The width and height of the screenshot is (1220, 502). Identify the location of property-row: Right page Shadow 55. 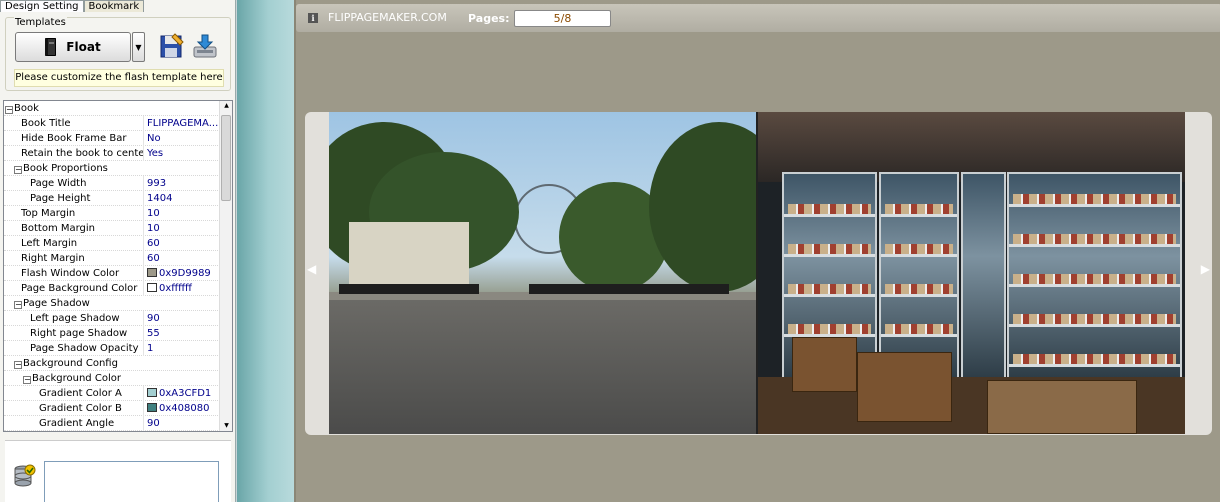
(112, 333).